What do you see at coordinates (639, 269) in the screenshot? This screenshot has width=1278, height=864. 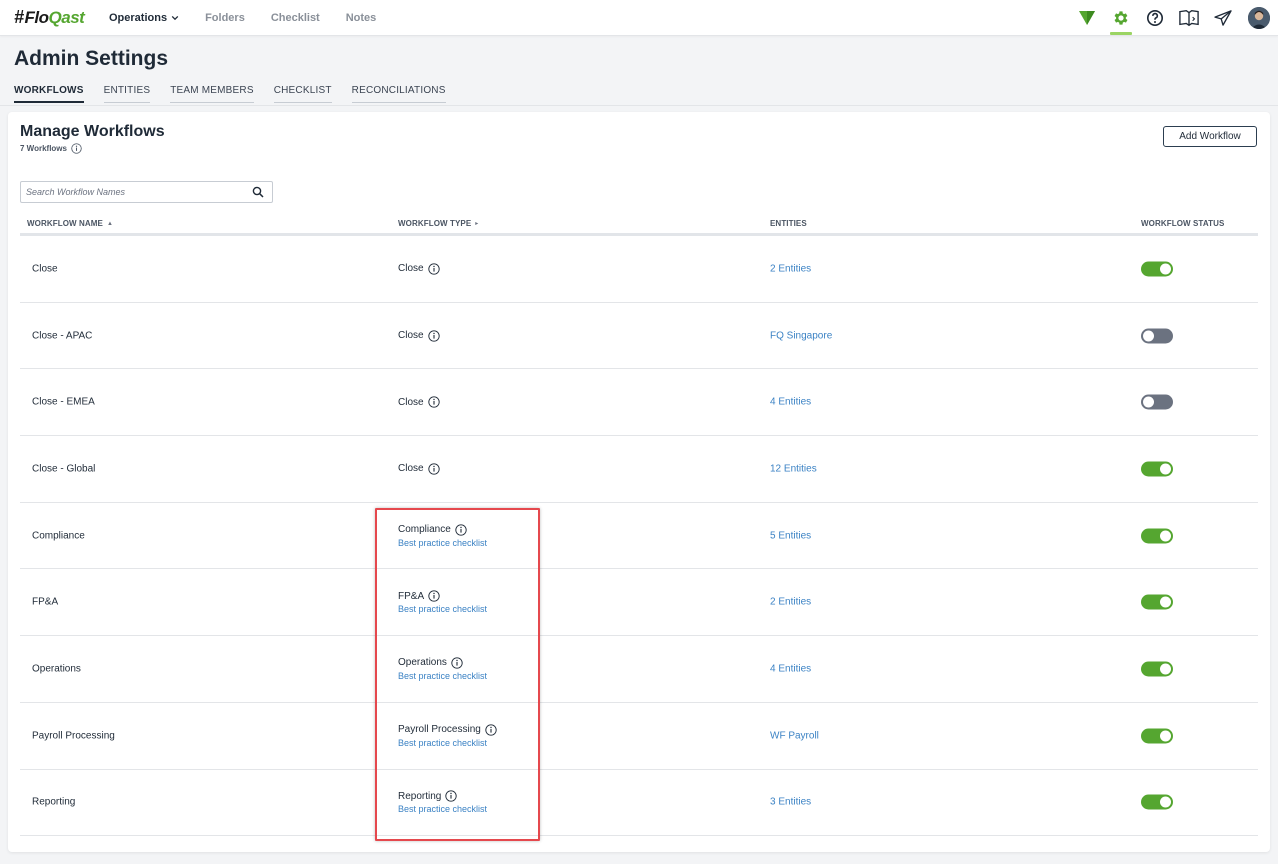 I see `table-row: Close Close 2 Entities` at bounding box center [639, 269].